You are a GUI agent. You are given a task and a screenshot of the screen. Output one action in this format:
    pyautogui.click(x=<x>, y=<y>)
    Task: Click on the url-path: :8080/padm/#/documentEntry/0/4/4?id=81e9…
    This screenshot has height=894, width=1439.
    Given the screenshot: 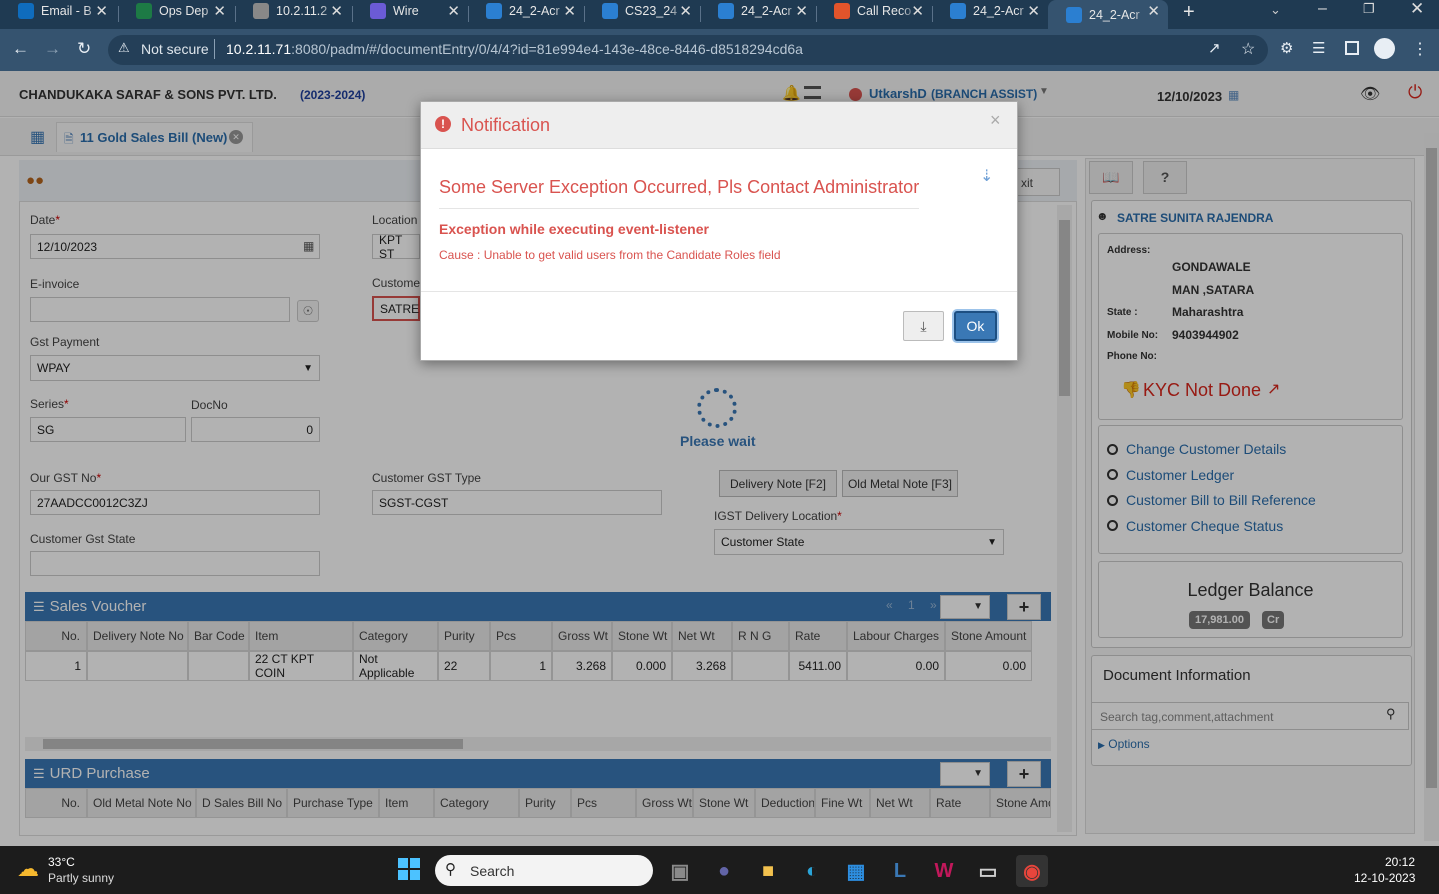 What is the action you would take?
    pyautogui.click(x=547, y=49)
    